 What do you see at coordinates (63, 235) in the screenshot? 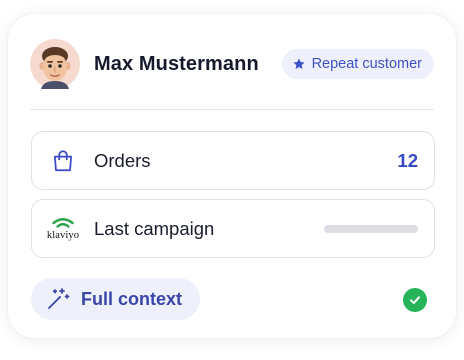
I see `klaviyo-wordmark: klaviyo` at bounding box center [63, 235].